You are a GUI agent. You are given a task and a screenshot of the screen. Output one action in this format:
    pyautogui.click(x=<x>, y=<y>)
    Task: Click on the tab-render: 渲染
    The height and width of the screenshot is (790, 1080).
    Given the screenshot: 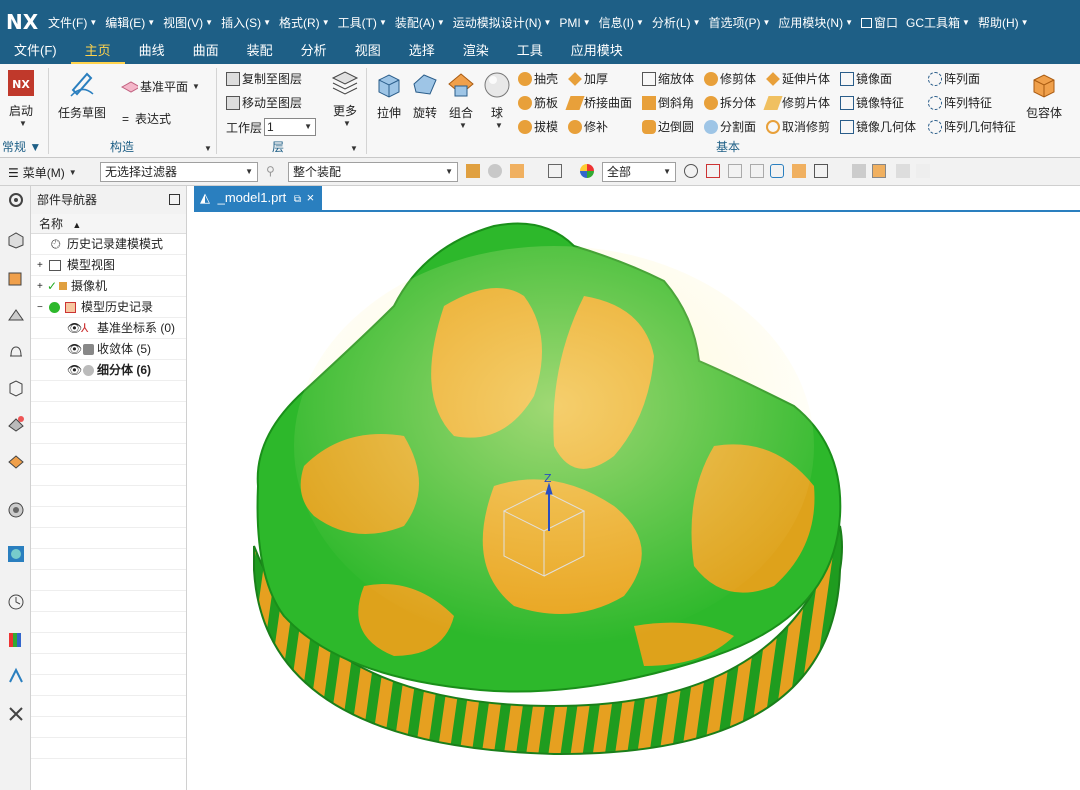 What is the action you would take?
    pyautogui.click(x=476, y=53)
    